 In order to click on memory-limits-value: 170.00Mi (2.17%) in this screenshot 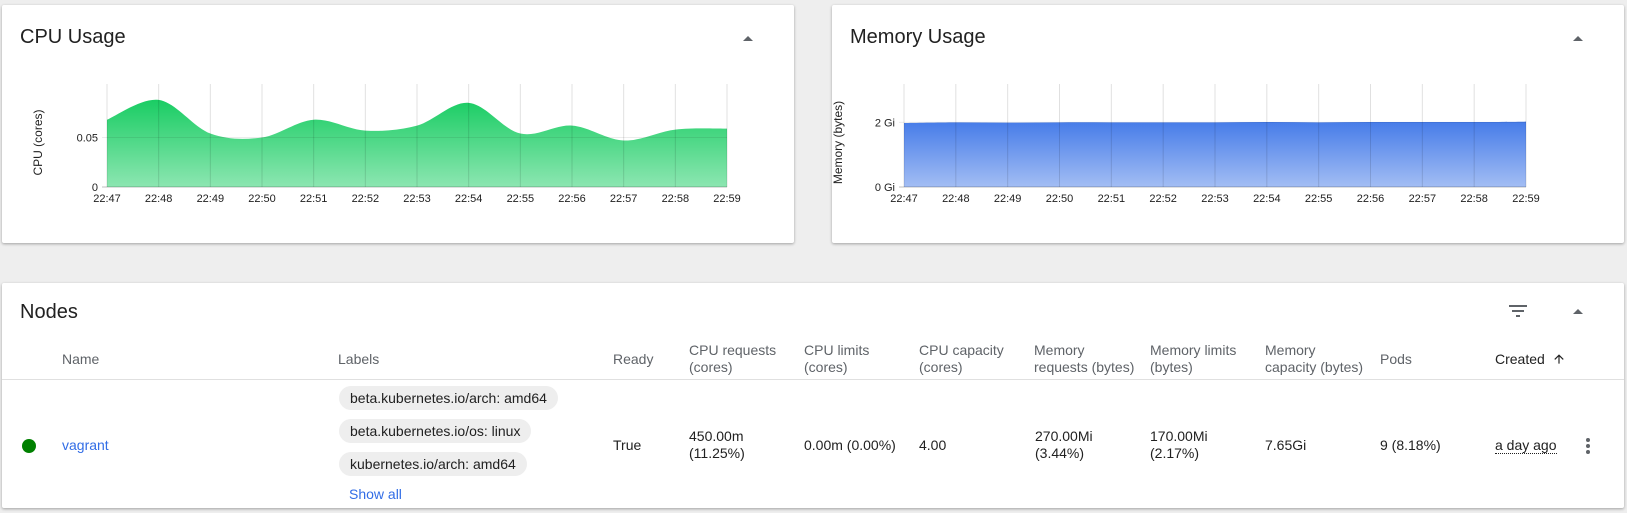, I will do `click(1179, 445)`.